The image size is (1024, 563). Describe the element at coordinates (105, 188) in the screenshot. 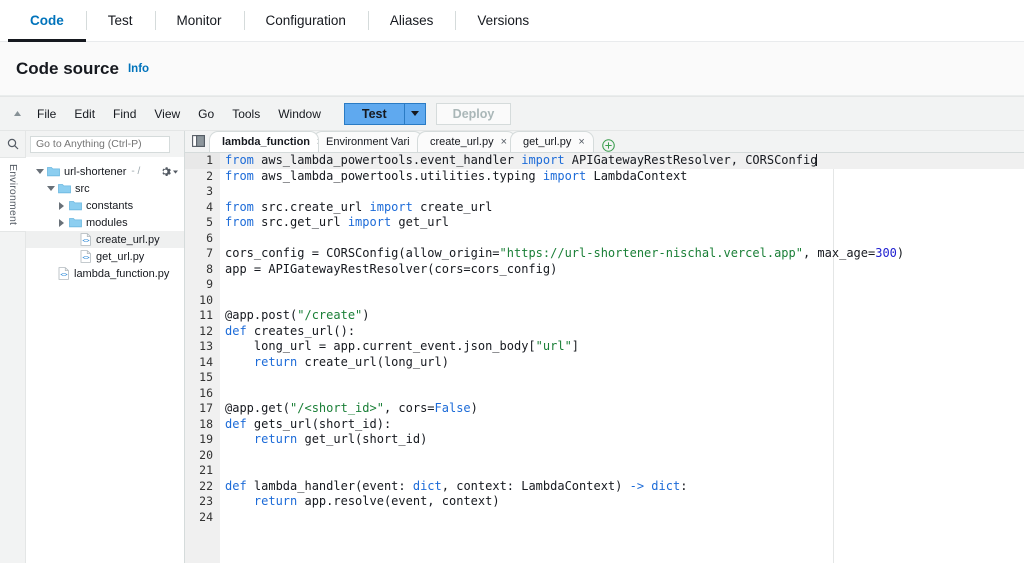

I see `tree-item-src: src` at that location.